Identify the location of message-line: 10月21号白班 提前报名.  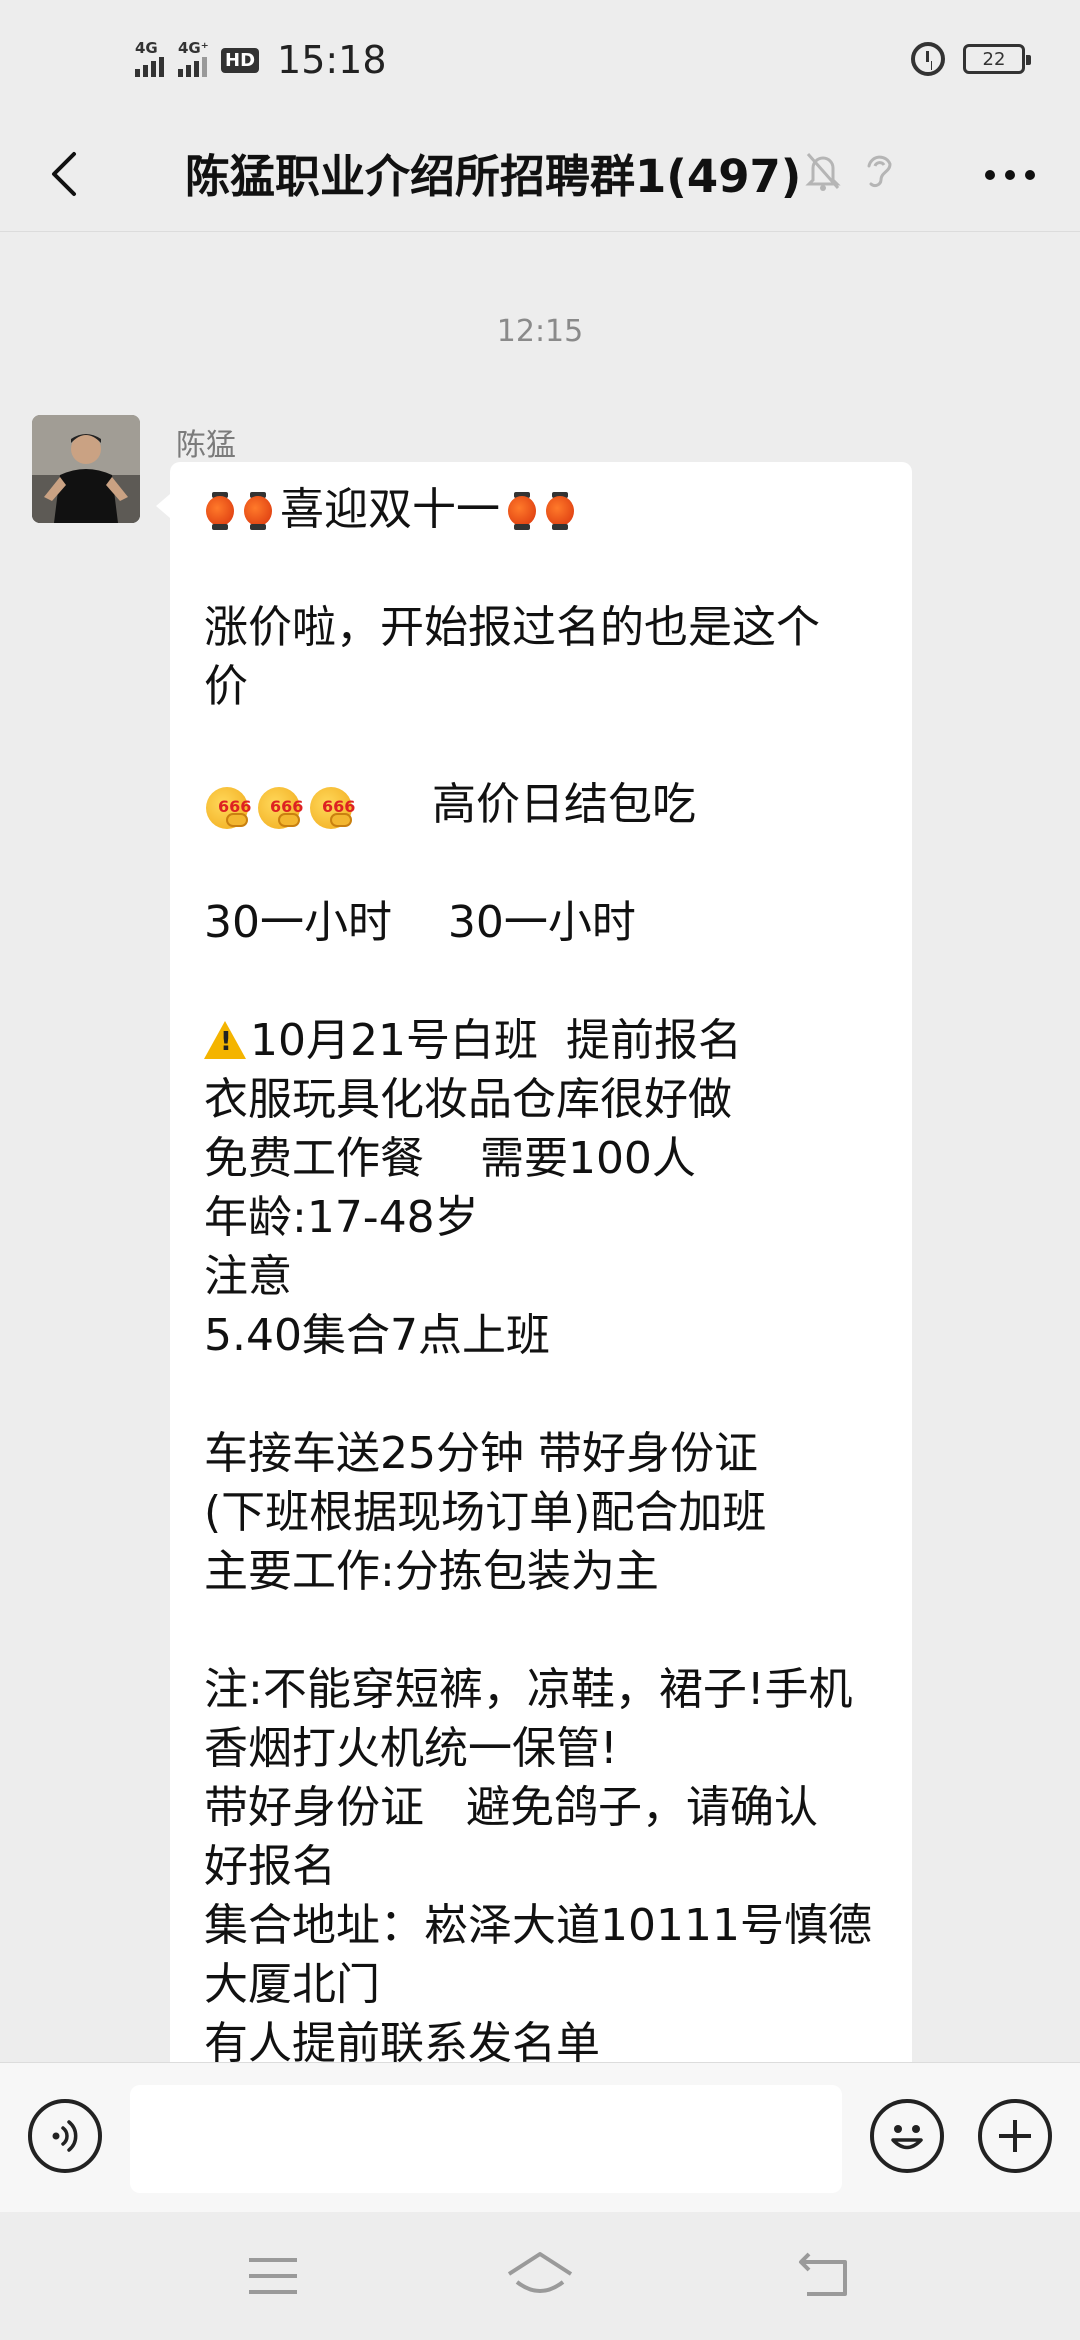
(542, 1040).